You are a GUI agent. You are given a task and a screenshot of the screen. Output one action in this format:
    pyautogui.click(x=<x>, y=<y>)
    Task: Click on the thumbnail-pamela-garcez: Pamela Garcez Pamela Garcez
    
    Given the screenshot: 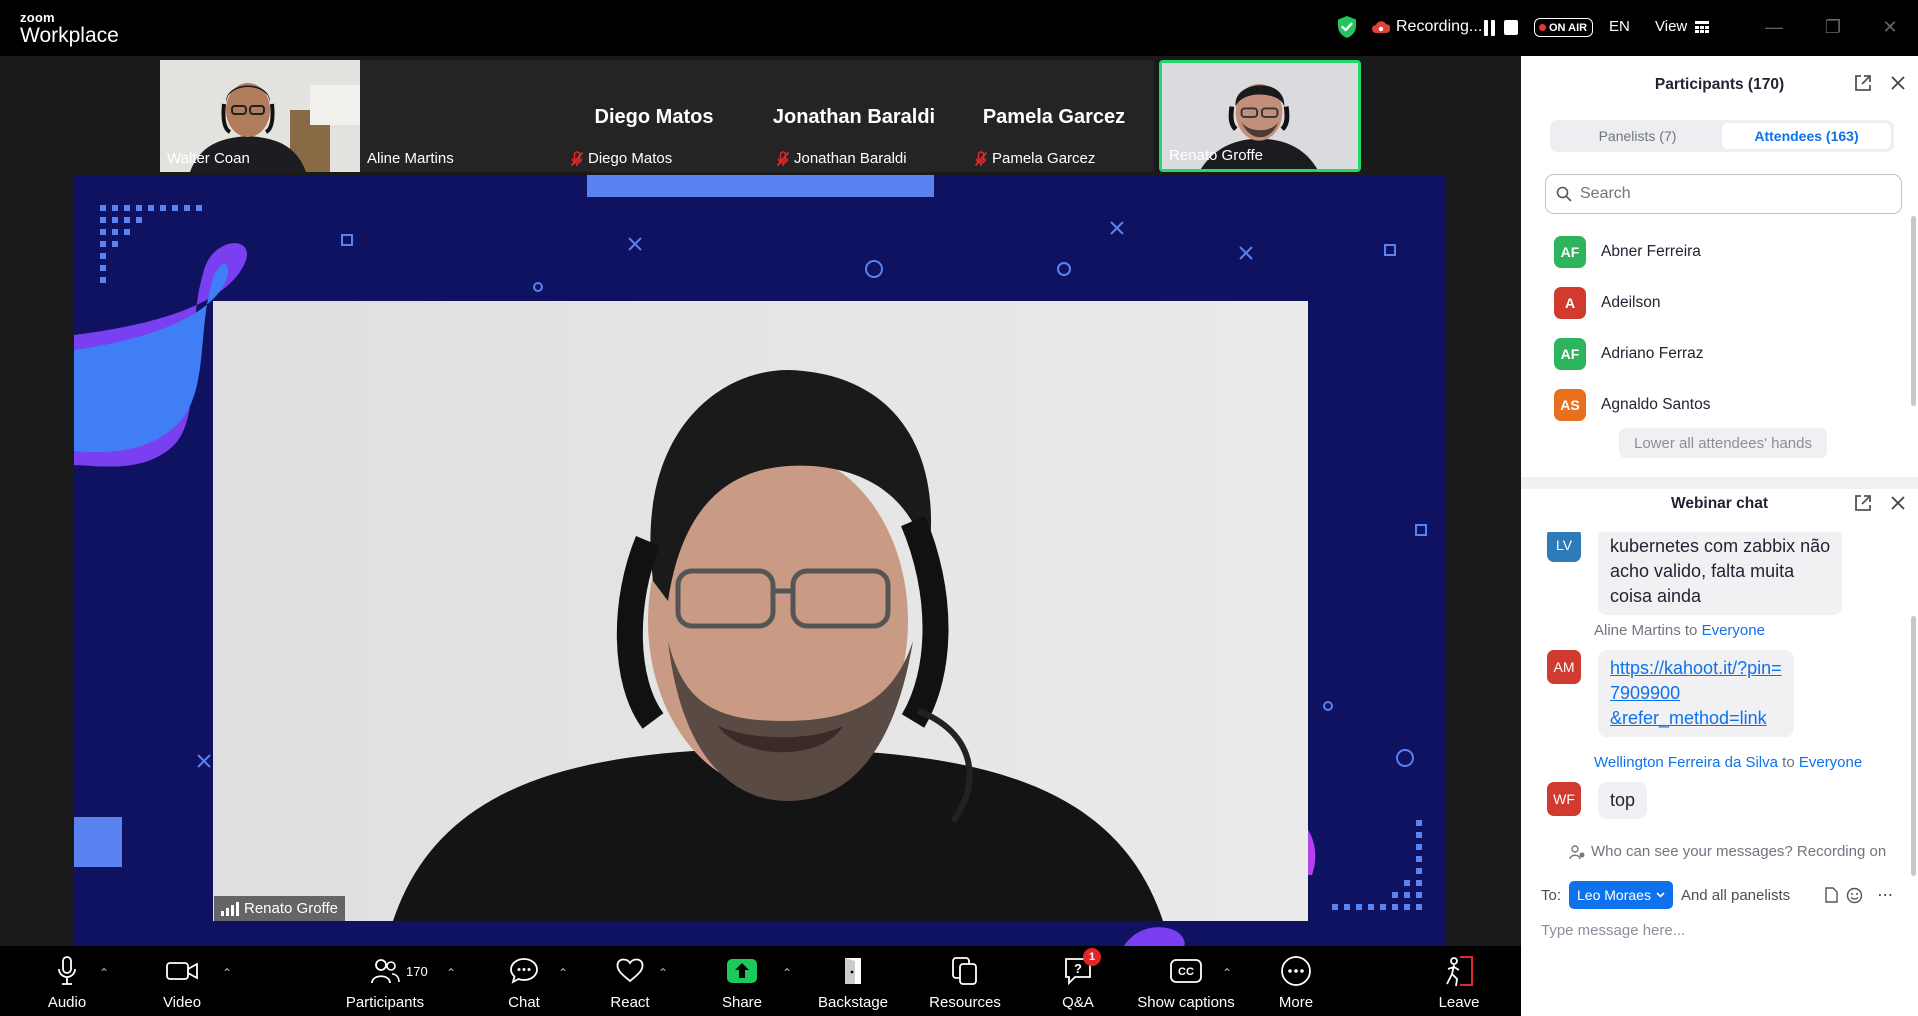 What is the action you would take?
    pyautogui.click(x=1054, y=116)
    